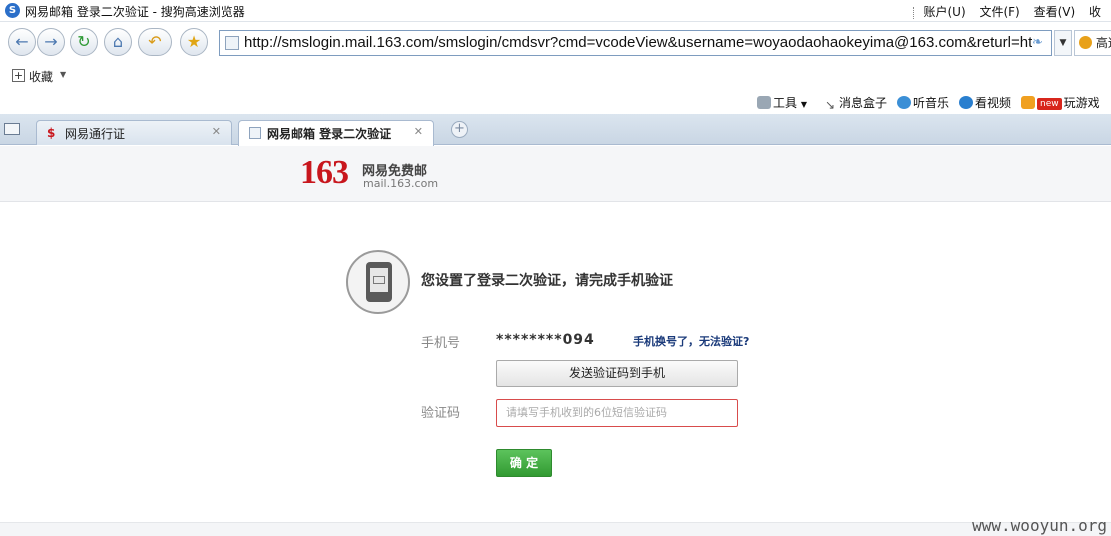 The width and height of the screenshot is (1111, 536). Describe the element at coordinates (135, 12) in the screenshot. I see `window-title: 网易邮箱 登录二次验证 - 搜狗高速浏览器` at that location.